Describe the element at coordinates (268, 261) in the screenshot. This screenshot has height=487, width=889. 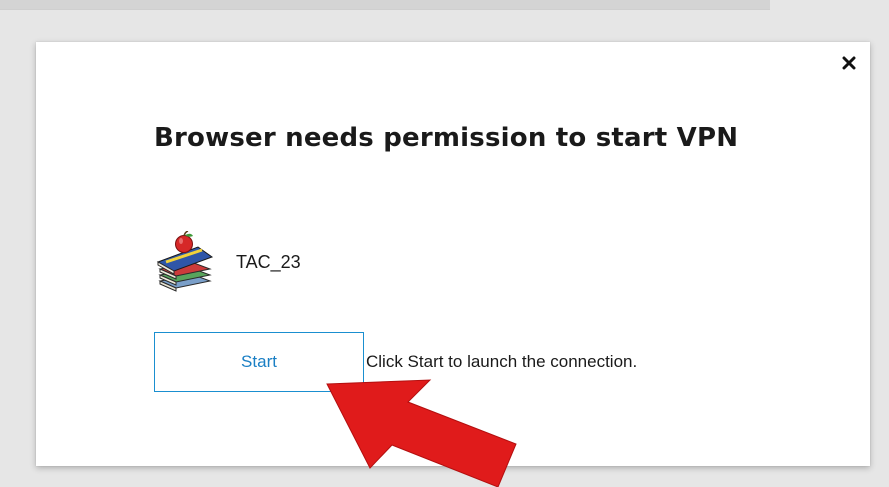
I see `app-name: TAC_23` at that location.